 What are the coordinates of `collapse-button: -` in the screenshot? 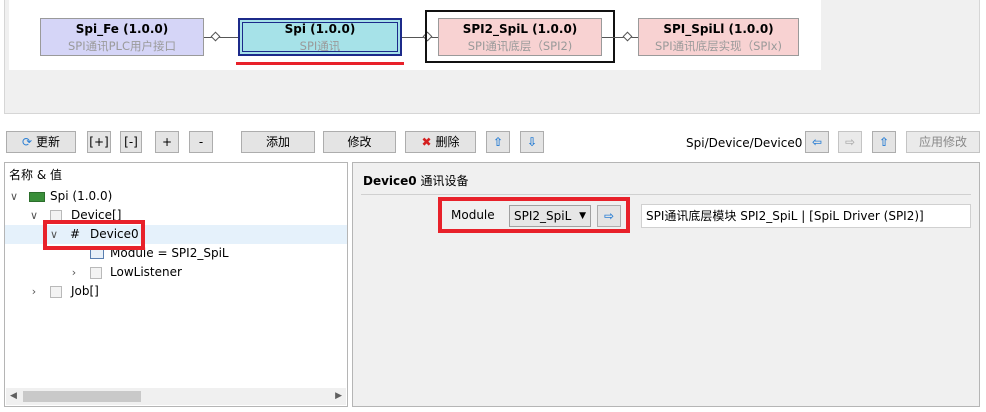 It's located at (201, 142).